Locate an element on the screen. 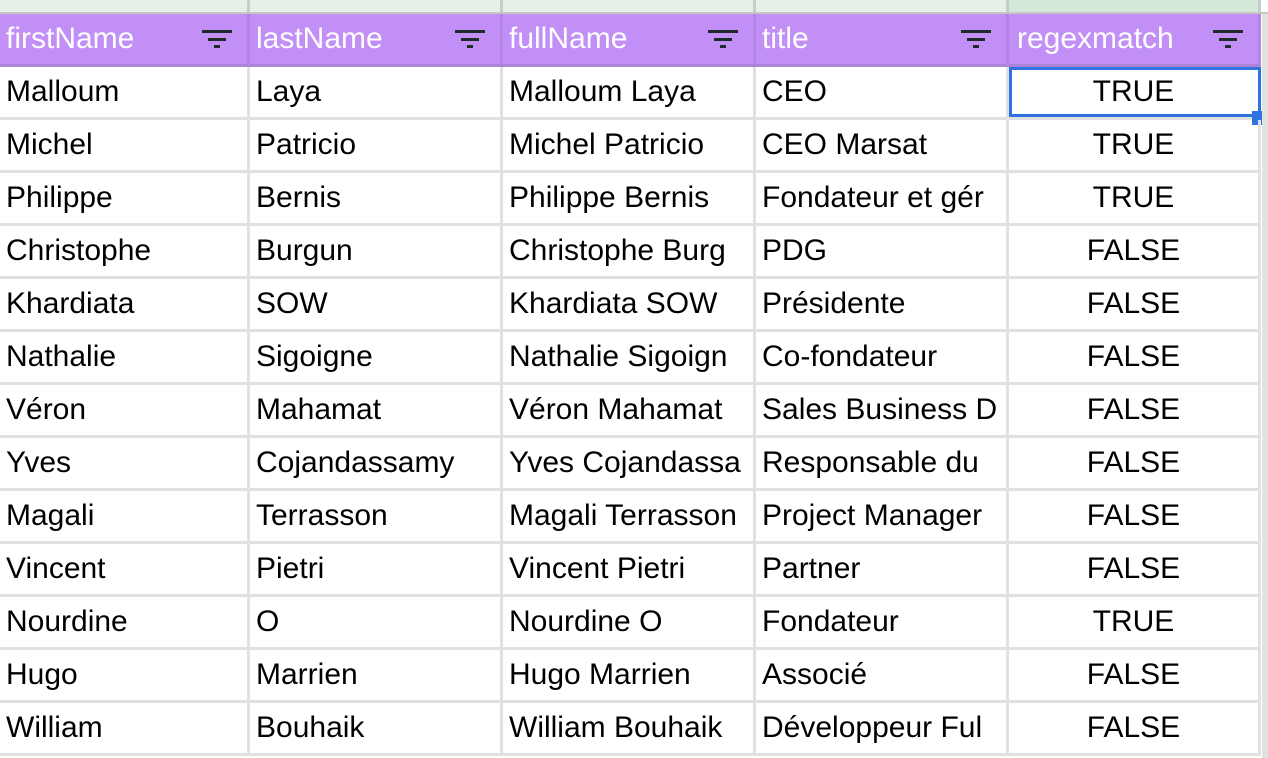  cell-lastName: Bouhaik is located at coordinates (376, 728).